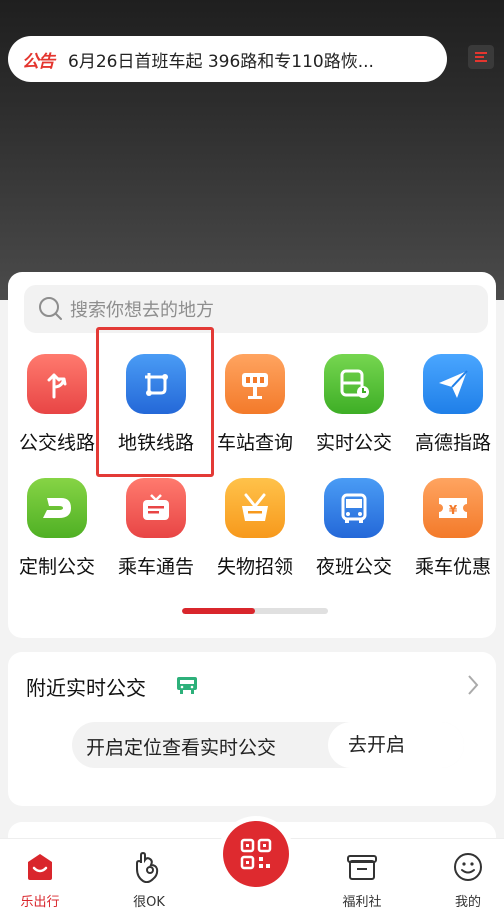 This screenshot has width=504, height=909. I want to click on grid-item-bus-route: 公交线路, so click(57, 404).